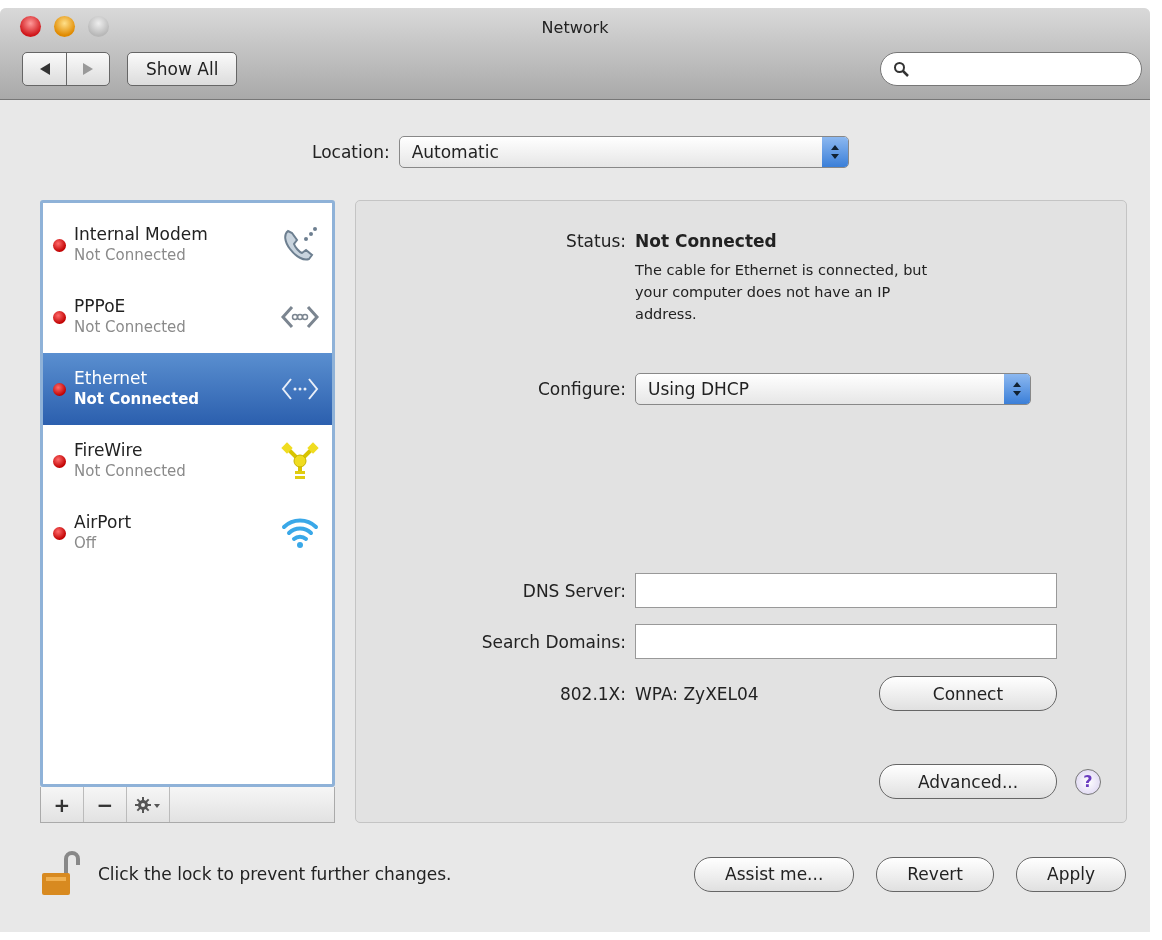 The image size is (1162, 940). Describe the element at coordinates (148, 804) in the screenshot. I see `gear-icon` at that location.